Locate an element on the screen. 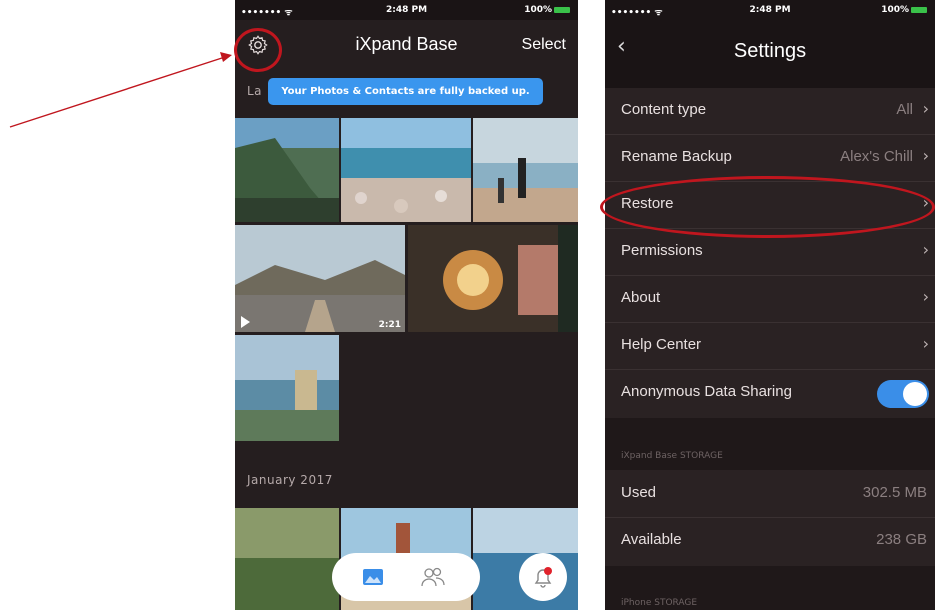 Image resolution: width=935 pixels, height=610 pixels. photos-tab-icon is located at coordinates (373, 577).